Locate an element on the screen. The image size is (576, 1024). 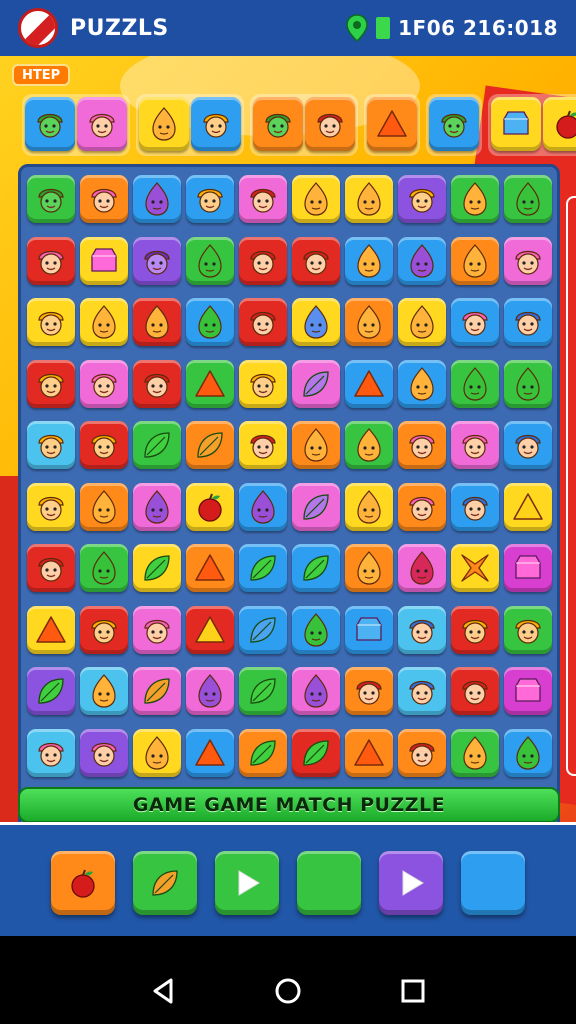
help-badge: HTEP is located at coordinates (41, 75).